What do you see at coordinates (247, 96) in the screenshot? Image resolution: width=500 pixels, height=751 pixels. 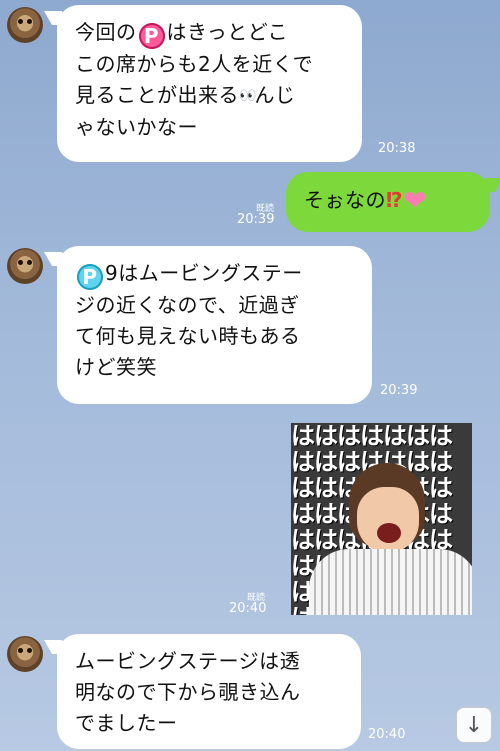 I see `eyes-emoji-icon: 👀` at bounding box center [247, 96].